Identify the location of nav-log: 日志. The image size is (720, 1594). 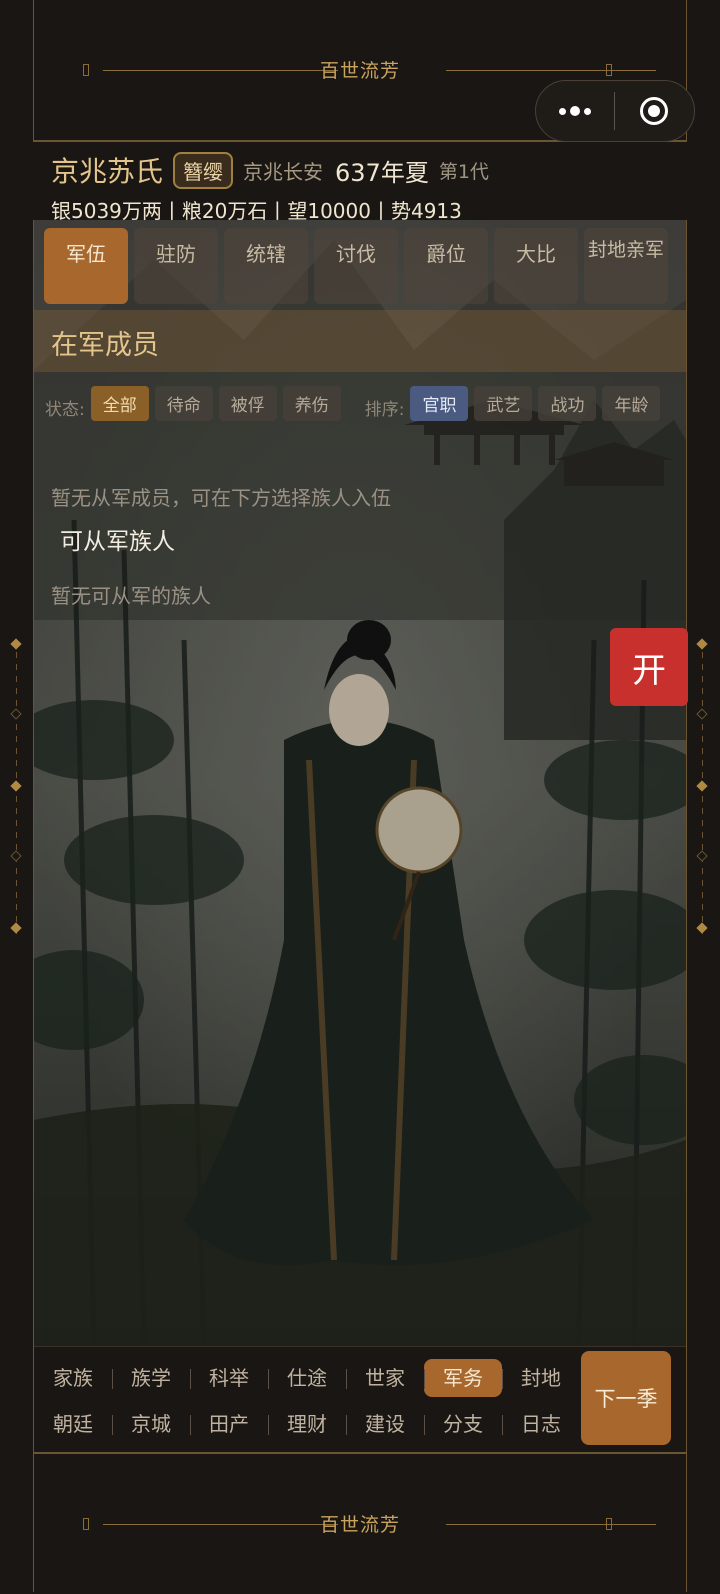
(541, 1424).